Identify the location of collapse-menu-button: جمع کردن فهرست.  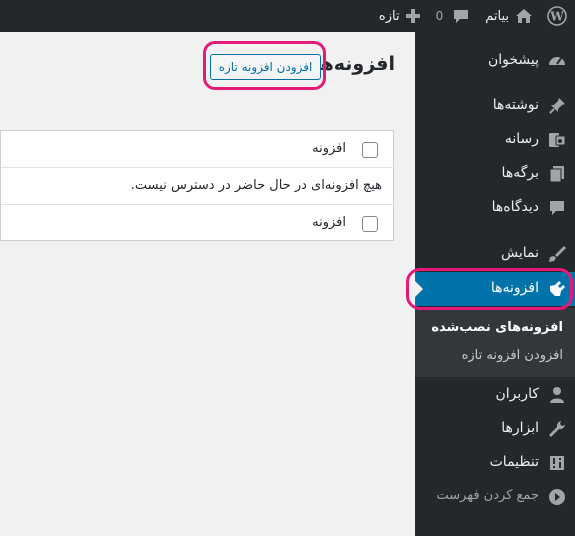
(495, 497).